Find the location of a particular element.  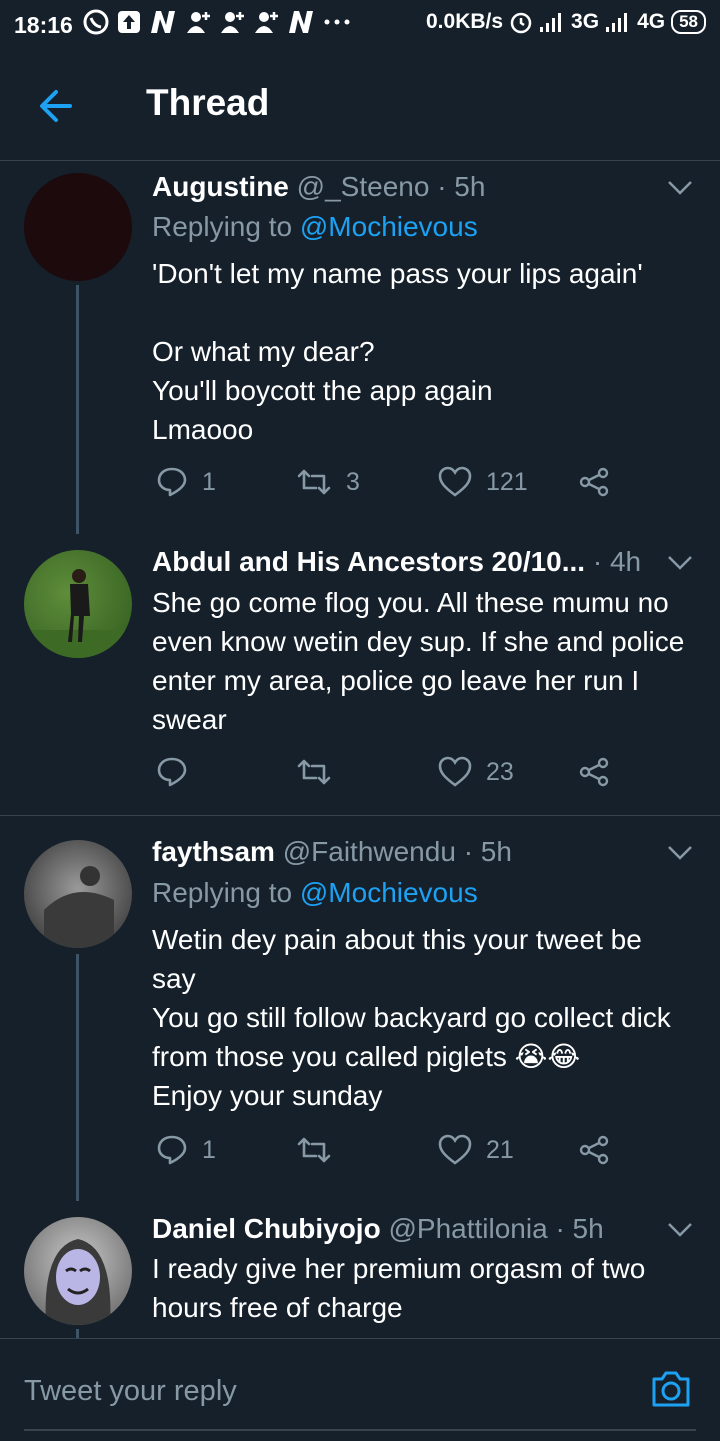

status-time: 18:16 is located at coordinates (43, 25).